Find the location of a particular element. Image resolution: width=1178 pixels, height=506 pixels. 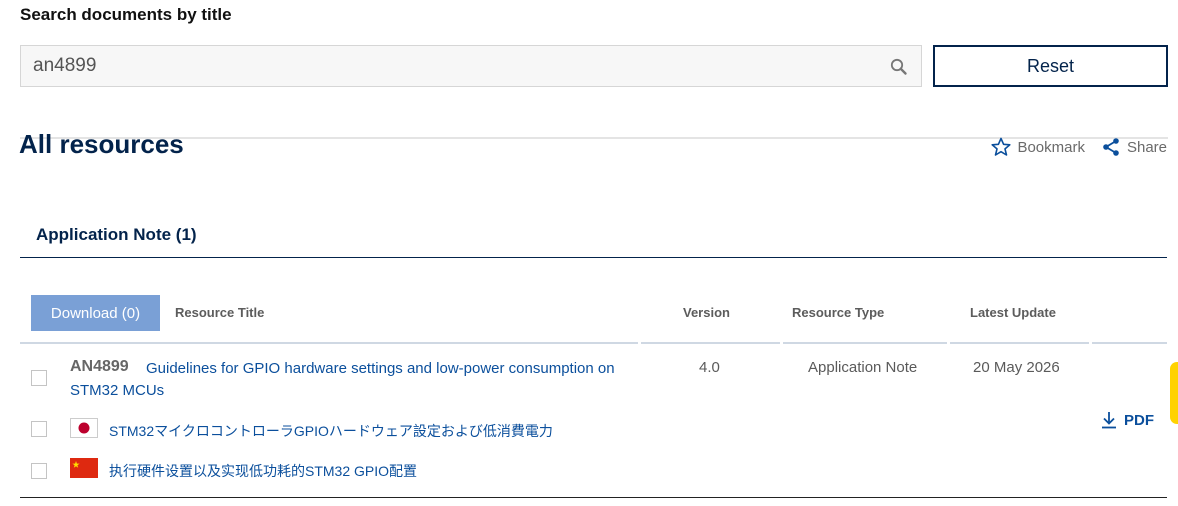

flag-china-icon is located at coordinates (84, 468).